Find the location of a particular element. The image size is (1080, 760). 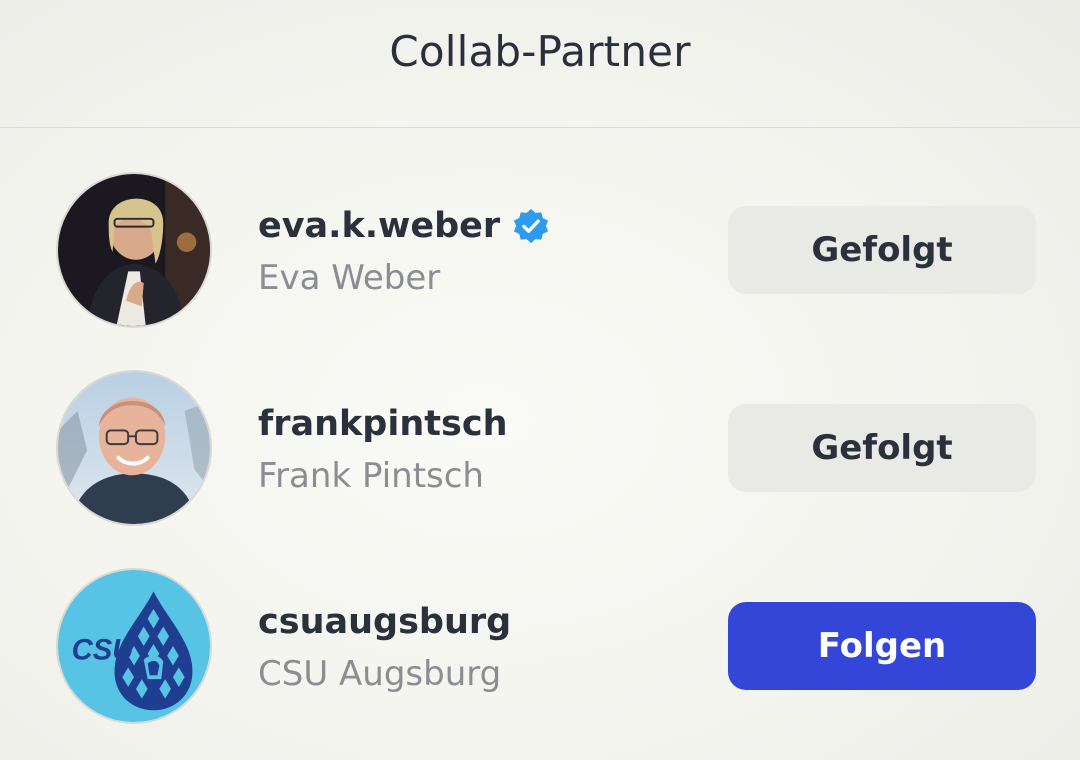

username: frankpintsch is located at coordinates (383, 424).